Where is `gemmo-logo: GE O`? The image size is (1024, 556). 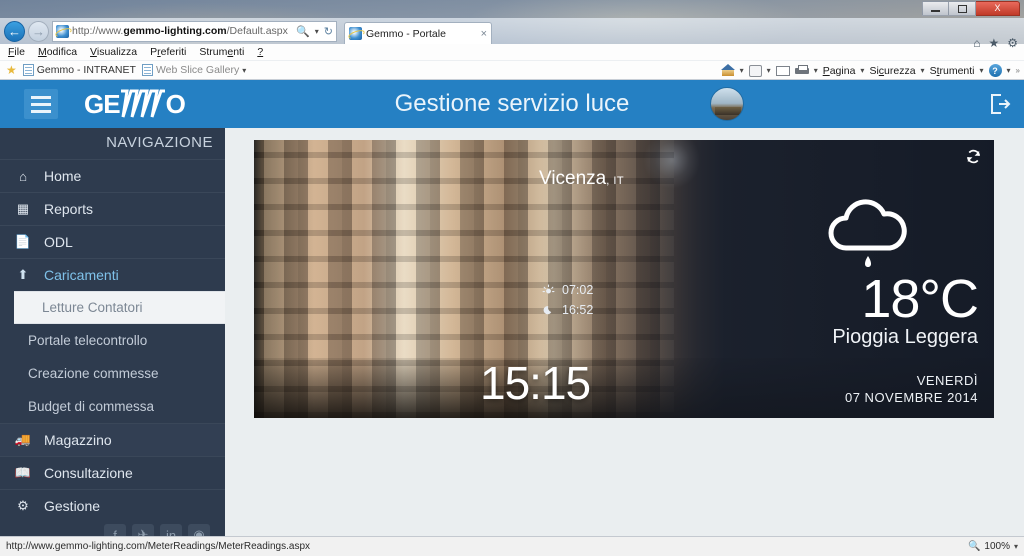
gemmo-logo: GE O is located at coordinates (135, 104).